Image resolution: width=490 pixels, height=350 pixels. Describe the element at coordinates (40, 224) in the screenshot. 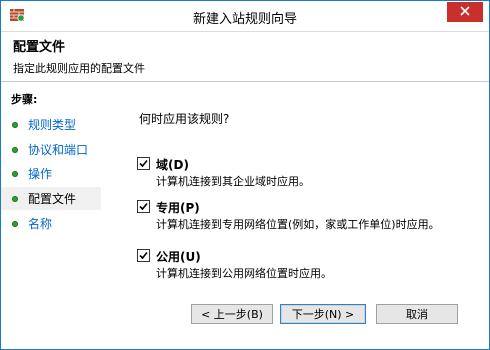

I see `sidebar-item-label: 名称` at that location.